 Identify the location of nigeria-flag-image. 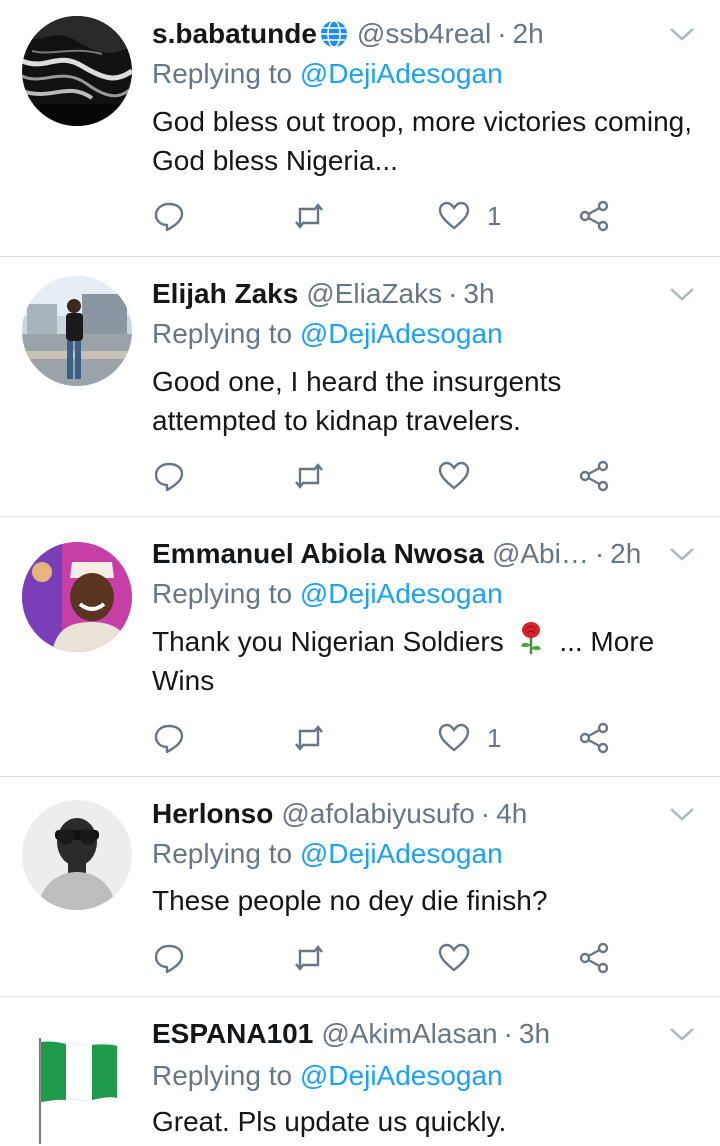
(77, 1091).